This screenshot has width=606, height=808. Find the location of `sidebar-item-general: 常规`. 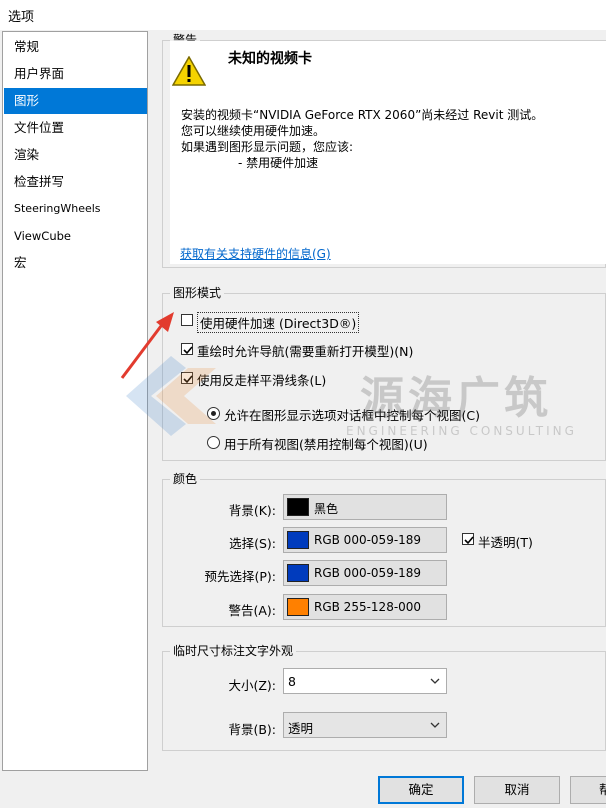

sidebar-item-general: 常规 is located at coordinates (75, 47).